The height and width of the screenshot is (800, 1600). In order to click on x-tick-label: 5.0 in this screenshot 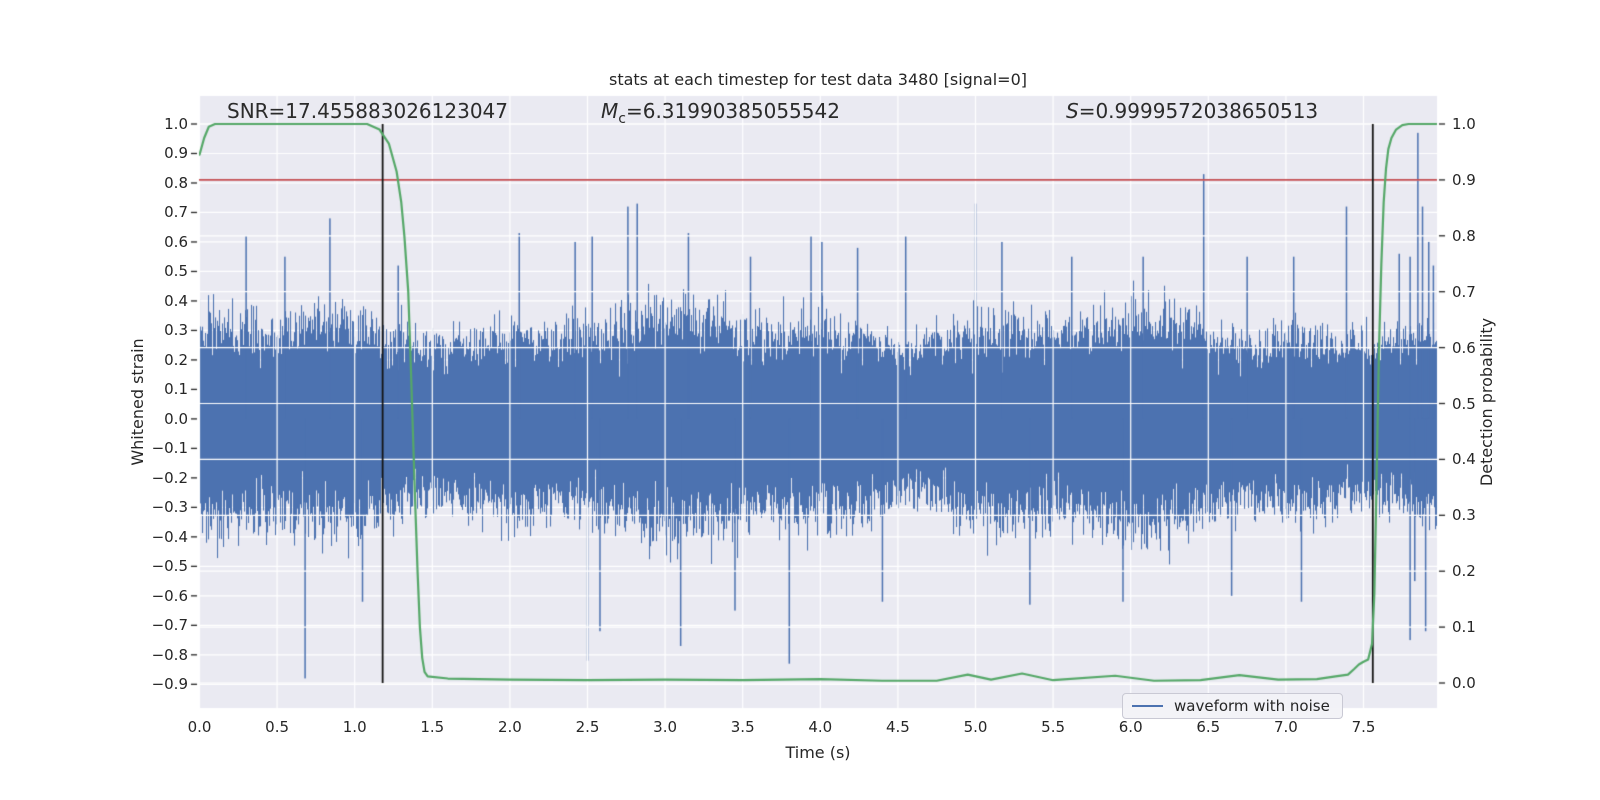, I will do `click(975, 727)`.